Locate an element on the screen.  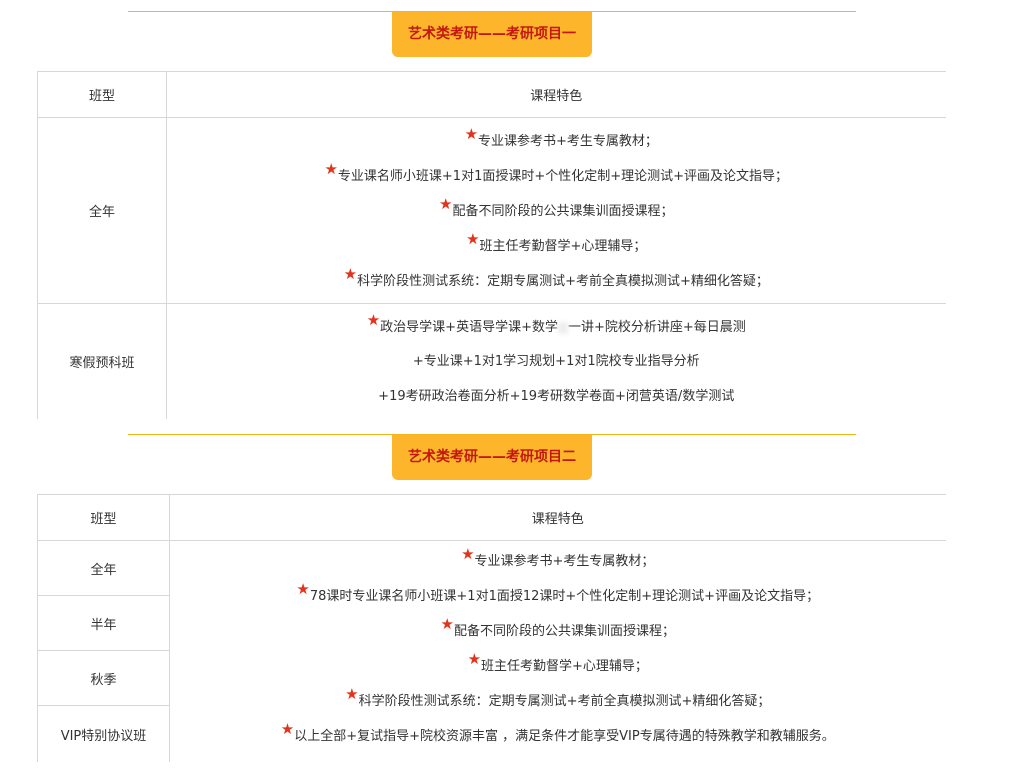
class-type-cell: 秋季 is located at coordinates (103, 678).